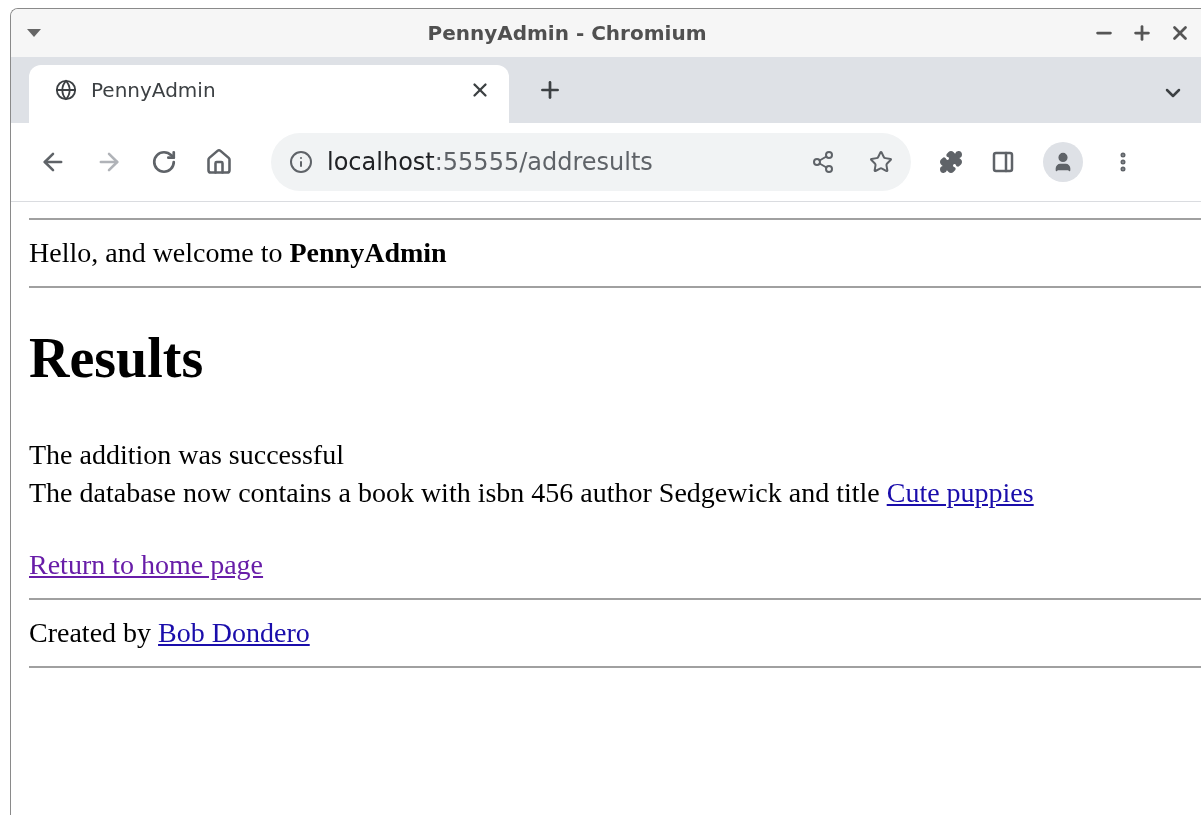 The width and height of the screenshot is (1201, 815). What do you see at coordinates (34, 33) in the screenshot?
I see `window-menu-icon` at bounding box center [34, 33].